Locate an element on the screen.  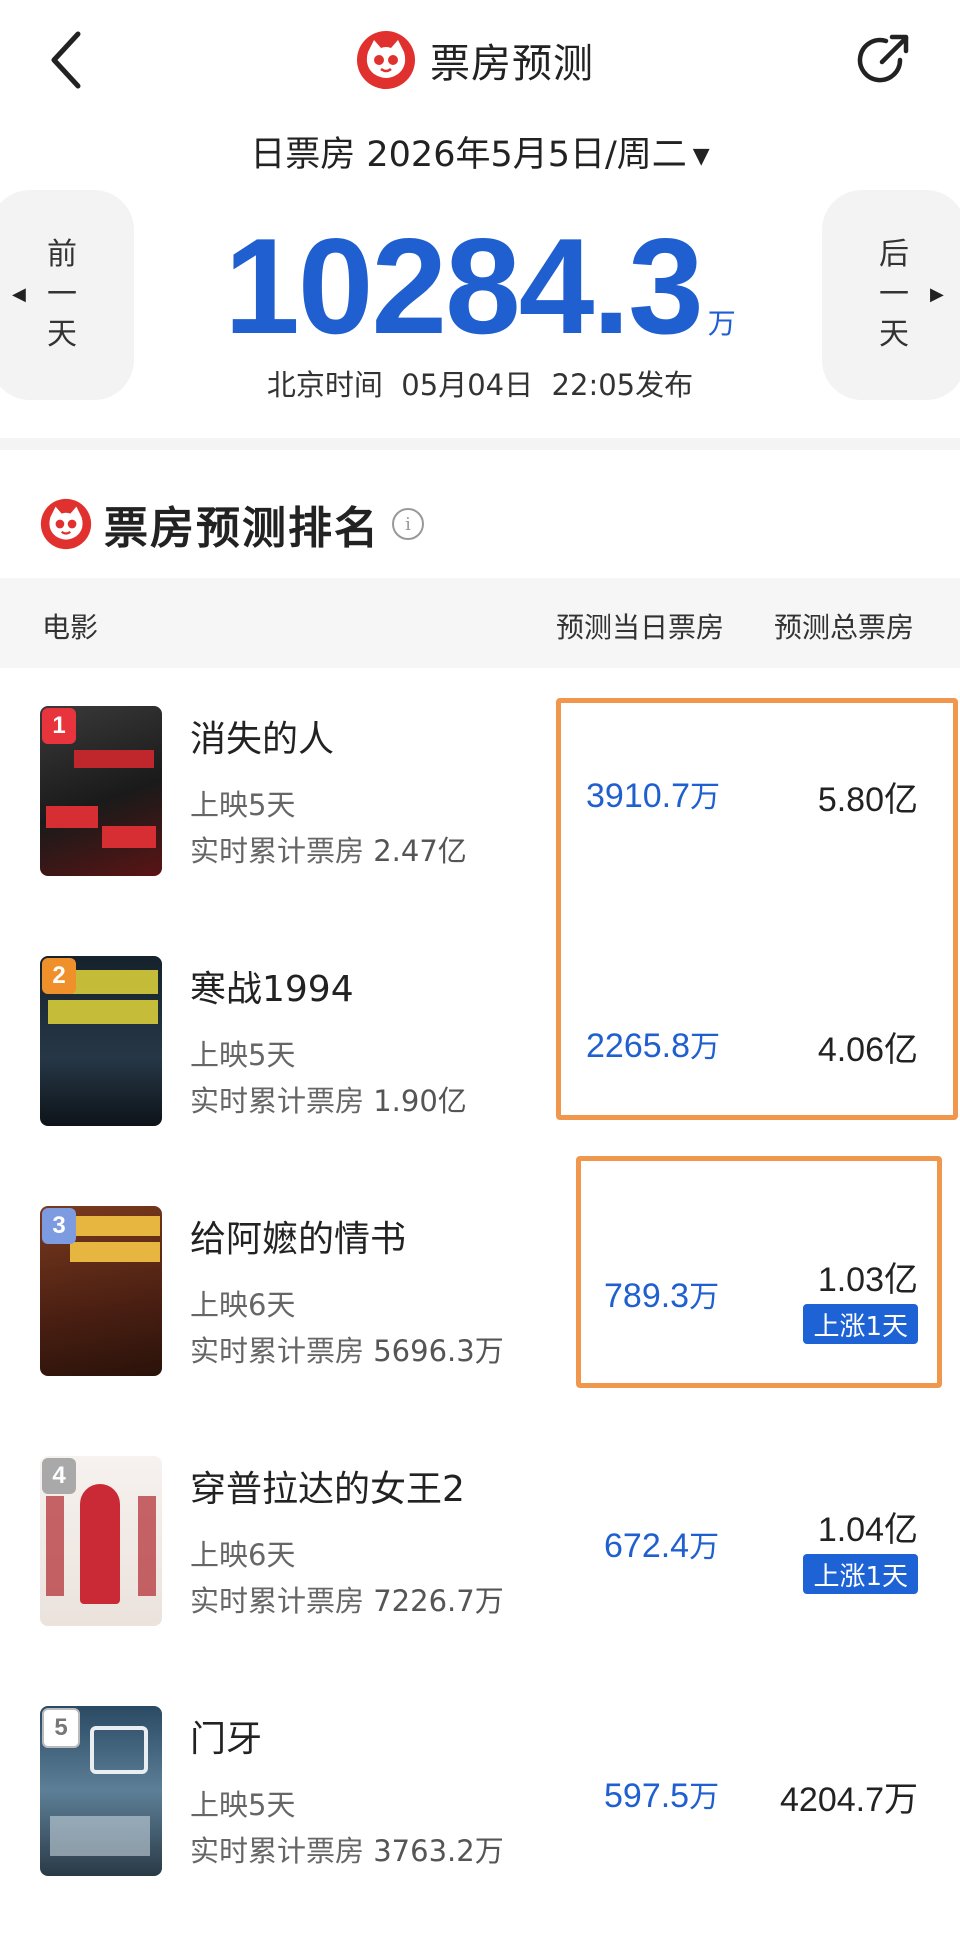
movie-title: 穿普拉达的女王2 is located at coordinates (327, 1489).